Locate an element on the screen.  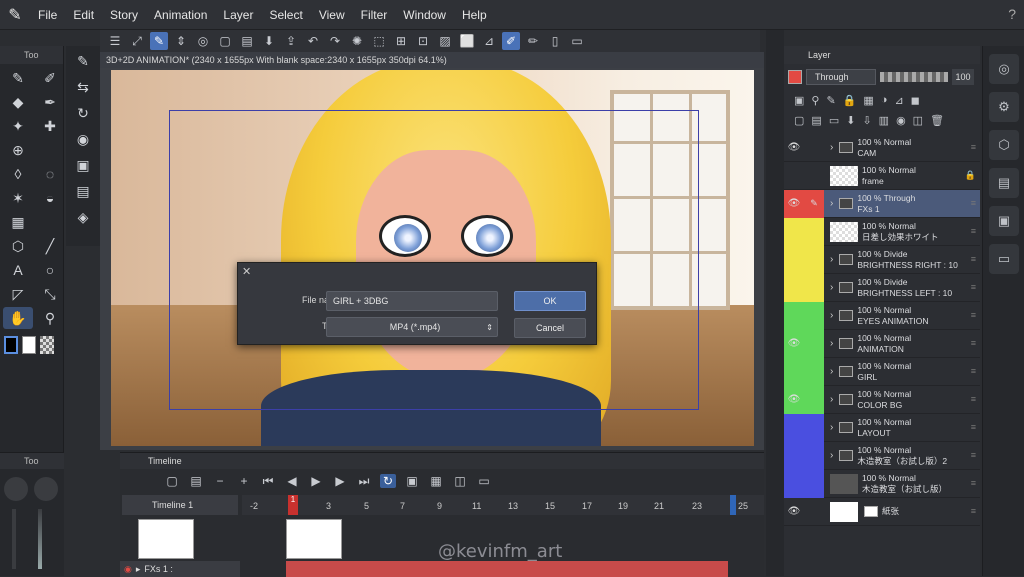
color-icon: ◼ is located at coordinates (915, 100).